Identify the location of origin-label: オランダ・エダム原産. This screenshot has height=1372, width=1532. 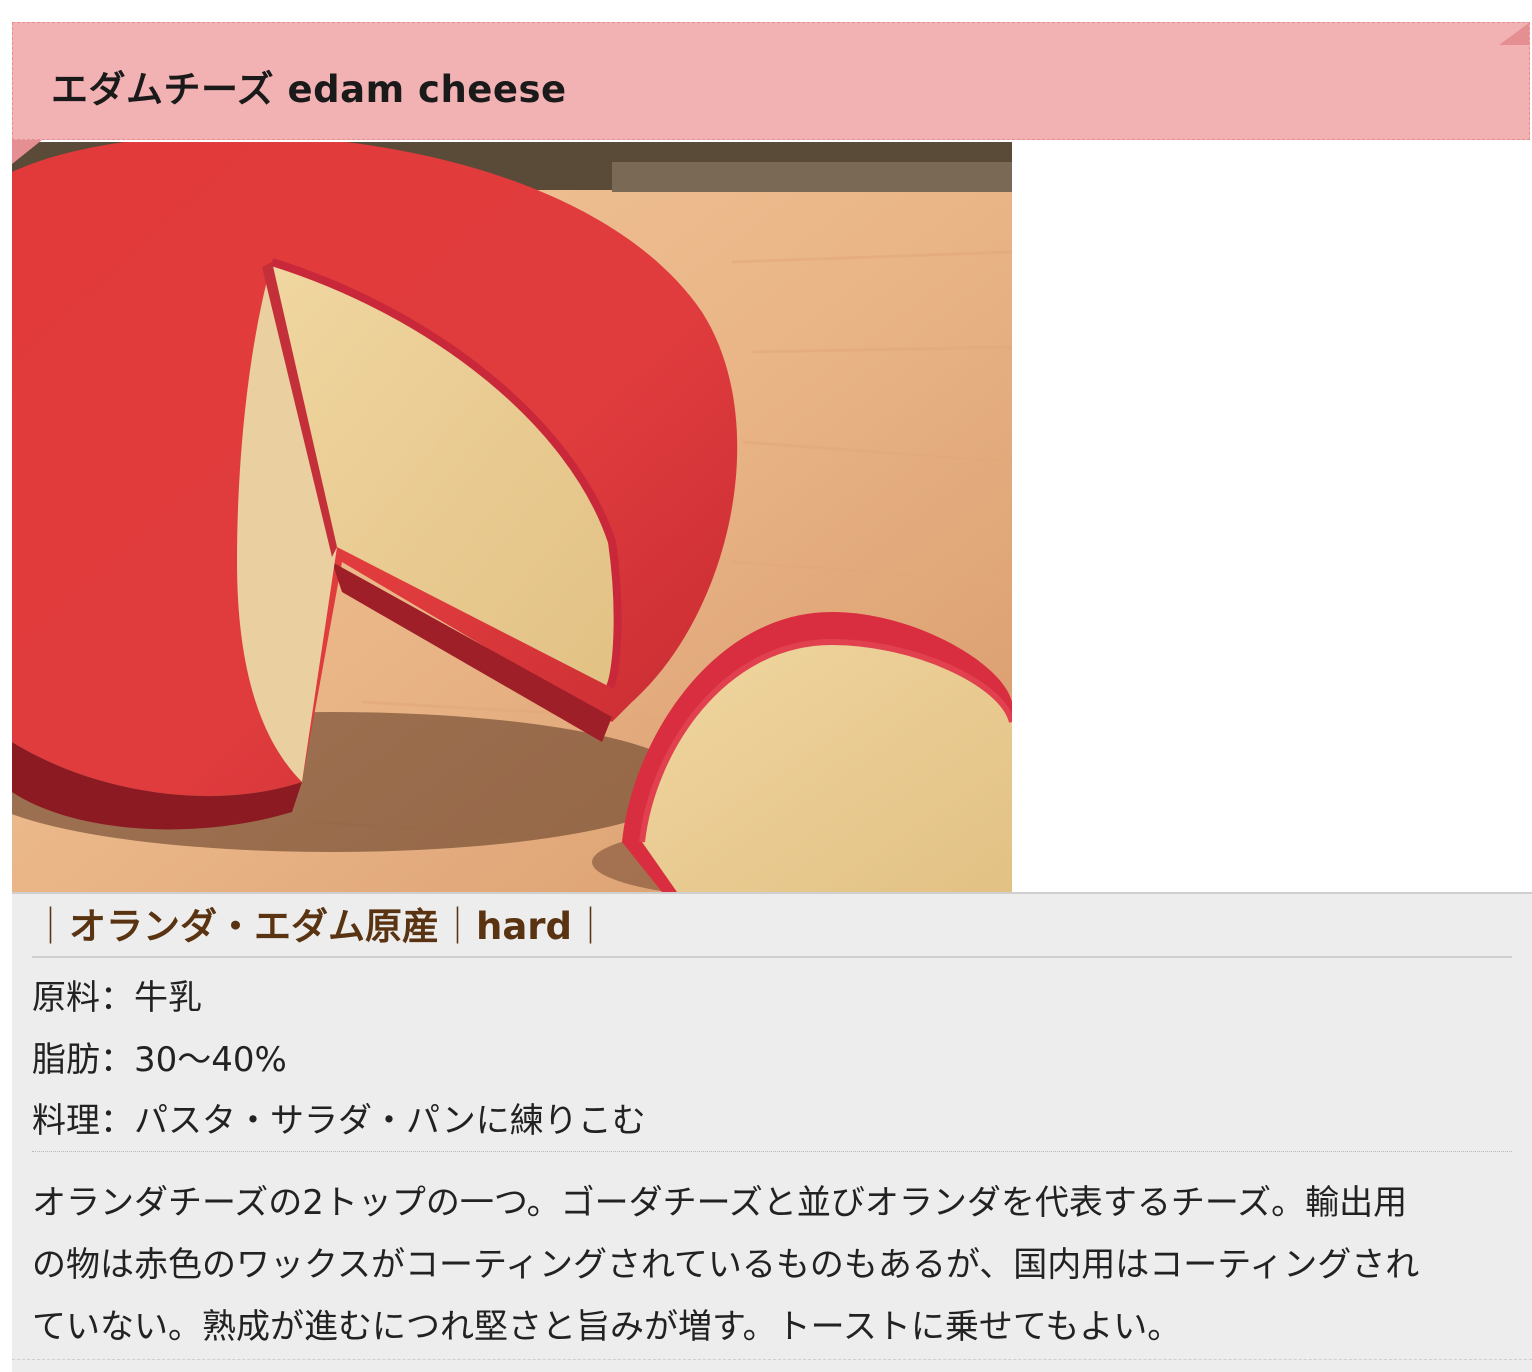
(254, 926).